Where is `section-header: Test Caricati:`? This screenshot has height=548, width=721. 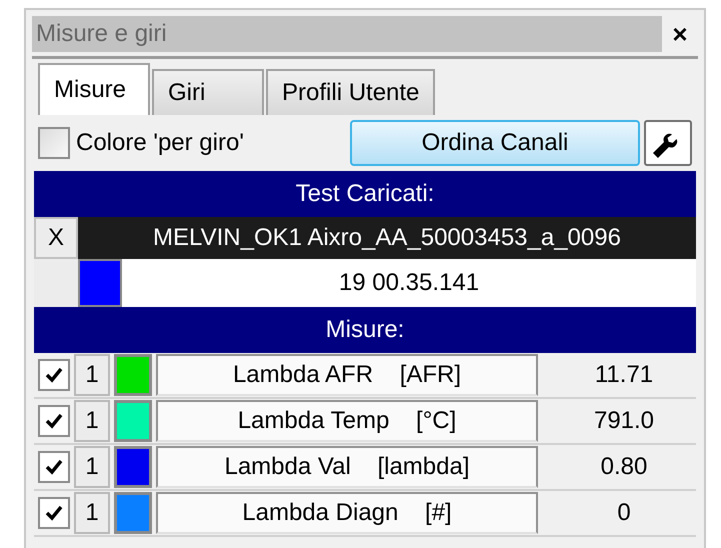
section-header: Test Caricati: is located at coordinates (365, 194).